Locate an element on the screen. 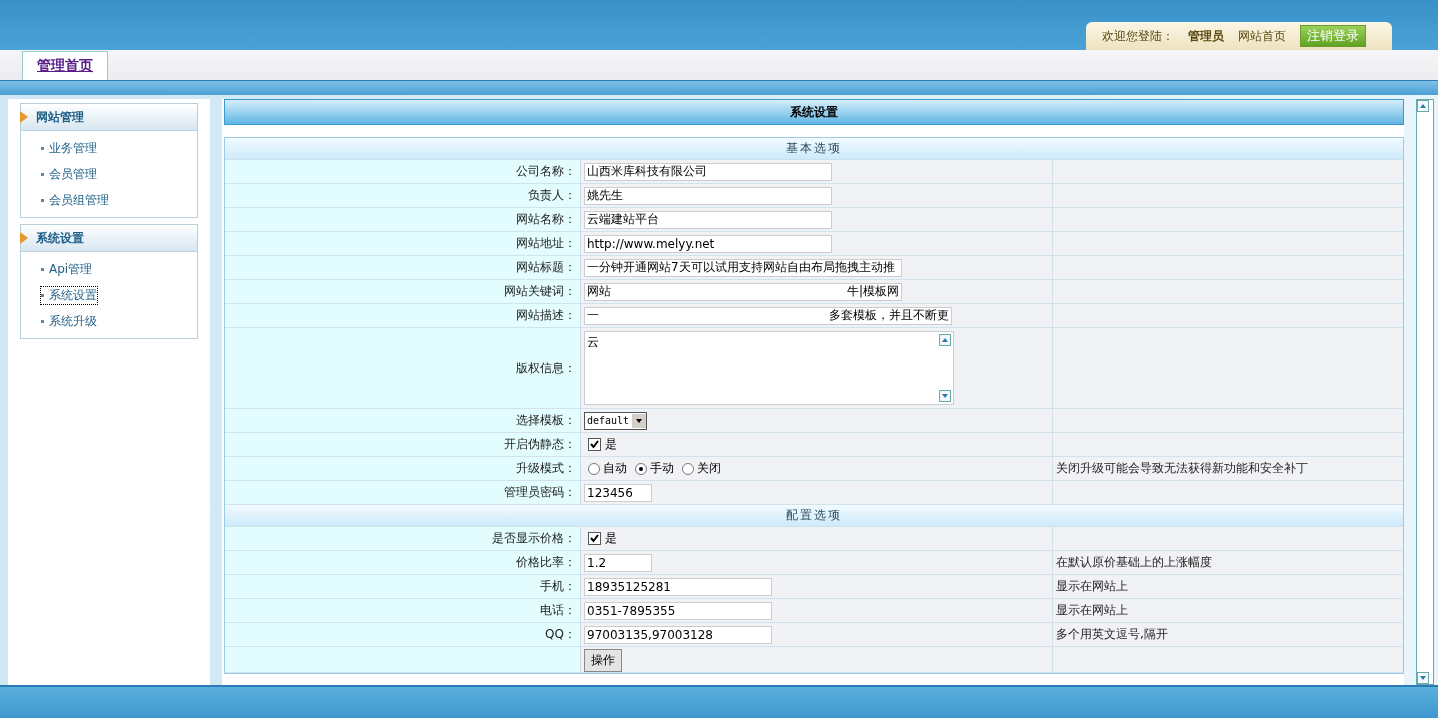 The height and width of the screenshot is (718, 1438). text-field: 一分钟开通网站7天可以试用支持网站自由布局拖拽主动推 is located at coordinates (743, 267).